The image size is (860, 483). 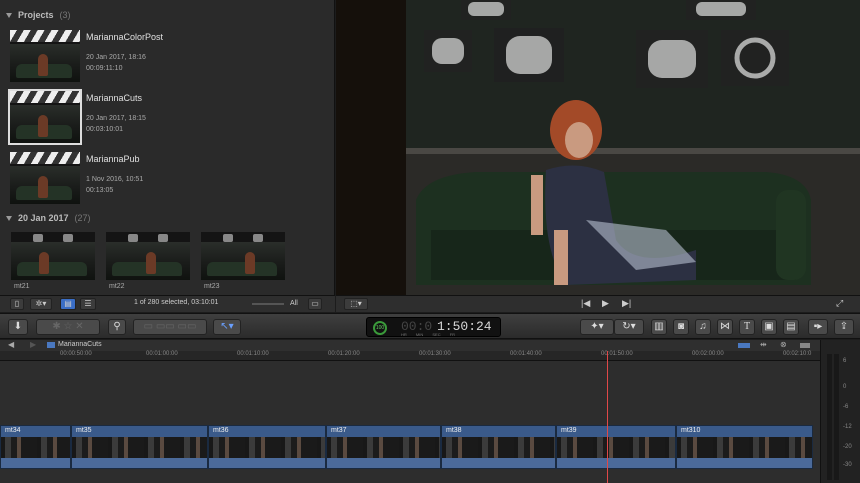 I want to click on clip-label: mt38, so click(x=454, y=430).